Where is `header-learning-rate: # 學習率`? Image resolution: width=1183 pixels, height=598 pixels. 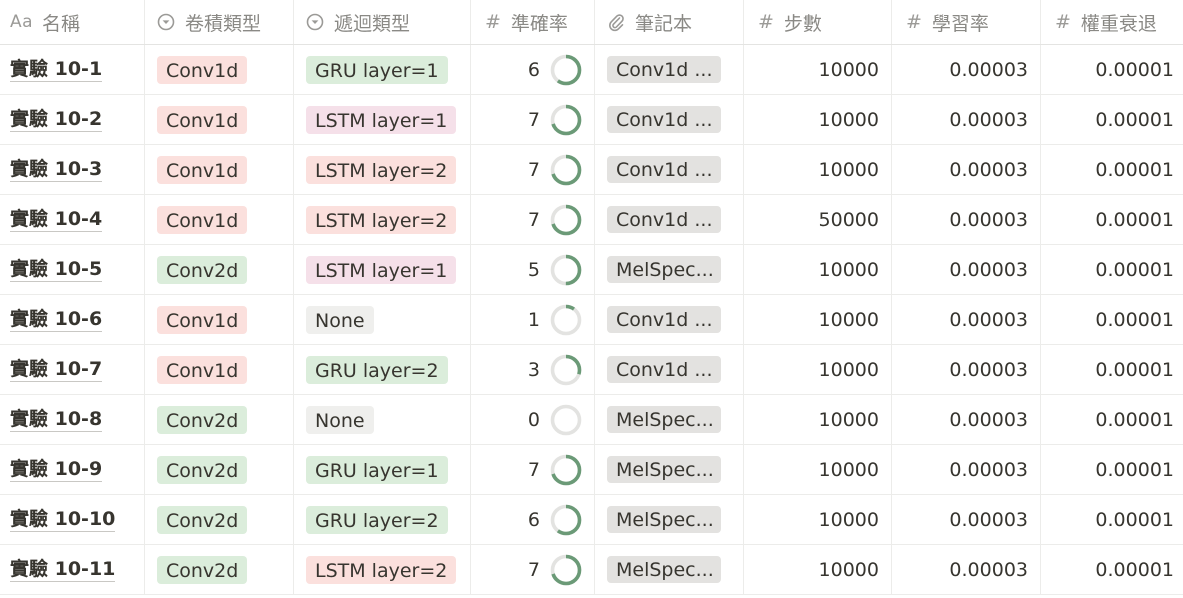
header-learning-rate: # 學習率 is located at coordinates (966, 22).